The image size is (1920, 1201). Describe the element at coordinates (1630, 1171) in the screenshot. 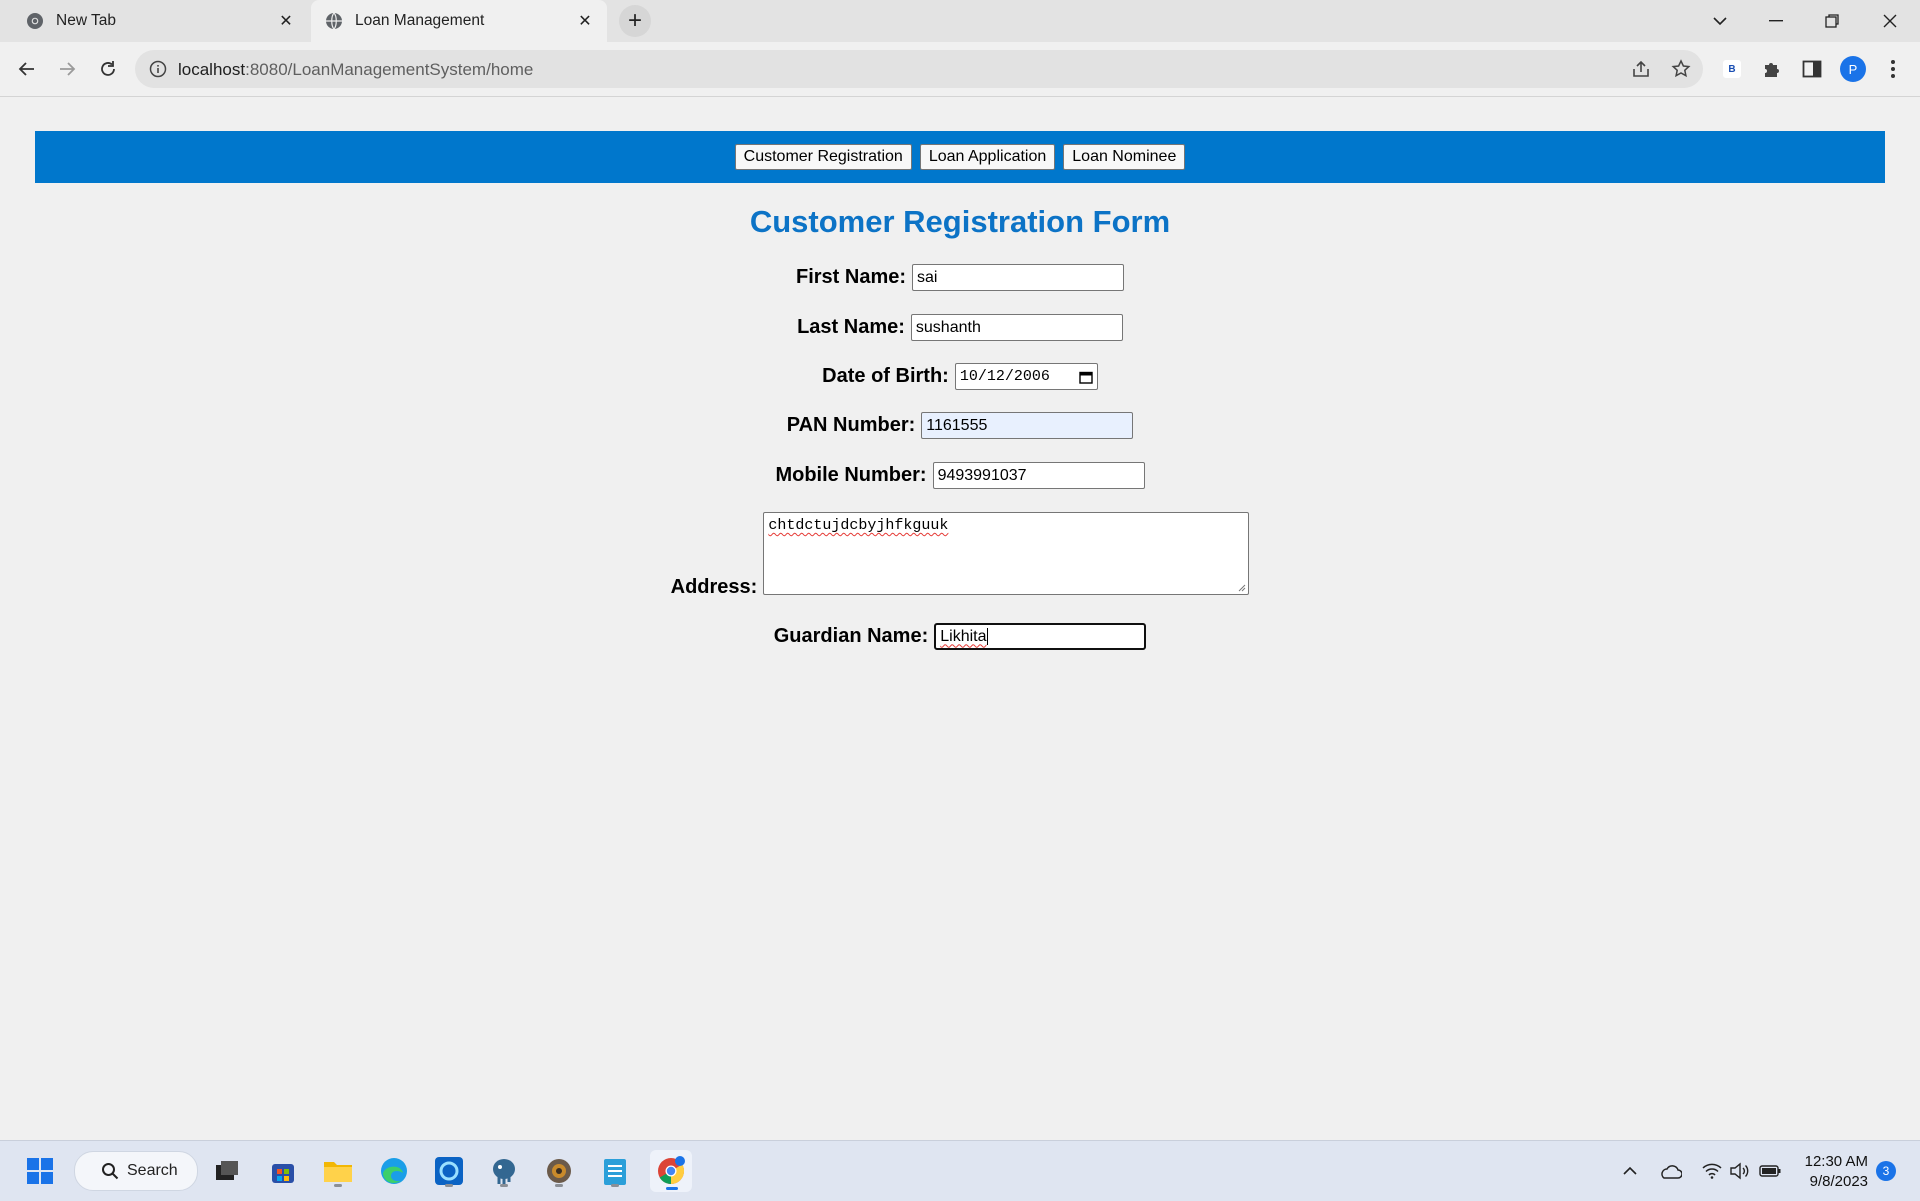

I see `chevron-up-icon` at that location.